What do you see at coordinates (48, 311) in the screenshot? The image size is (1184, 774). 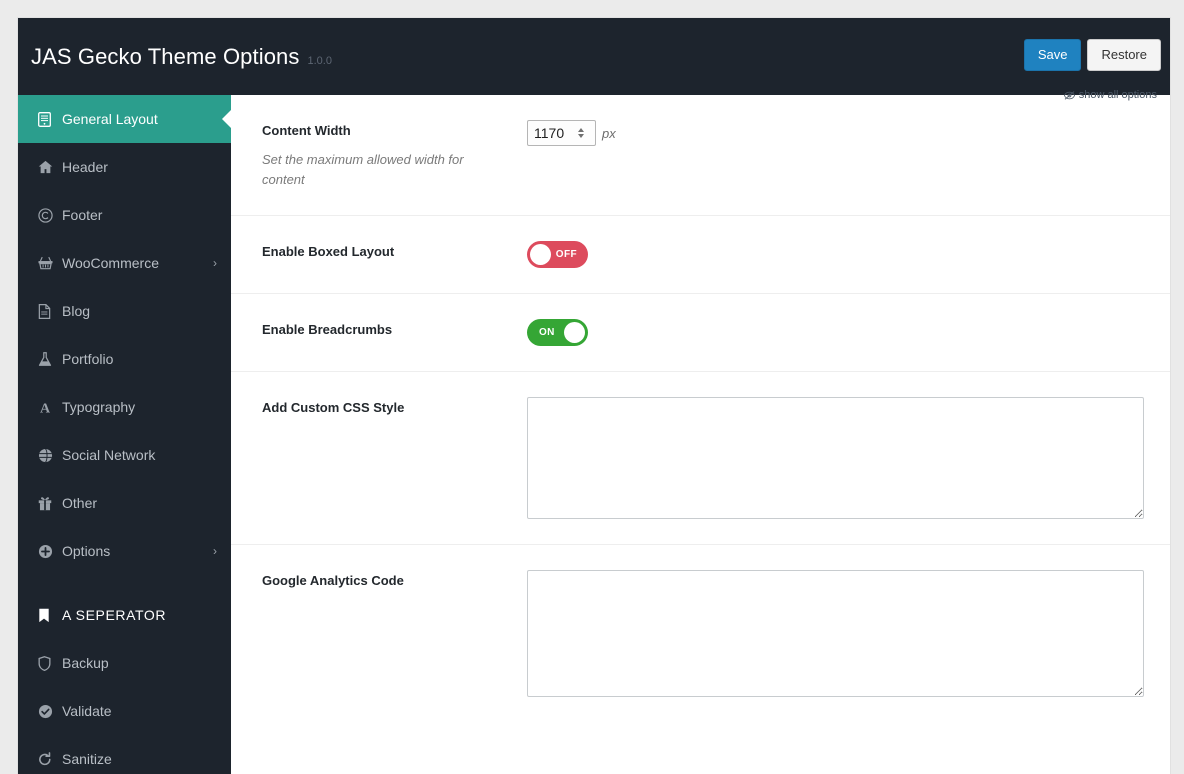 I see `file-icon` at bounding box center [48, 311].